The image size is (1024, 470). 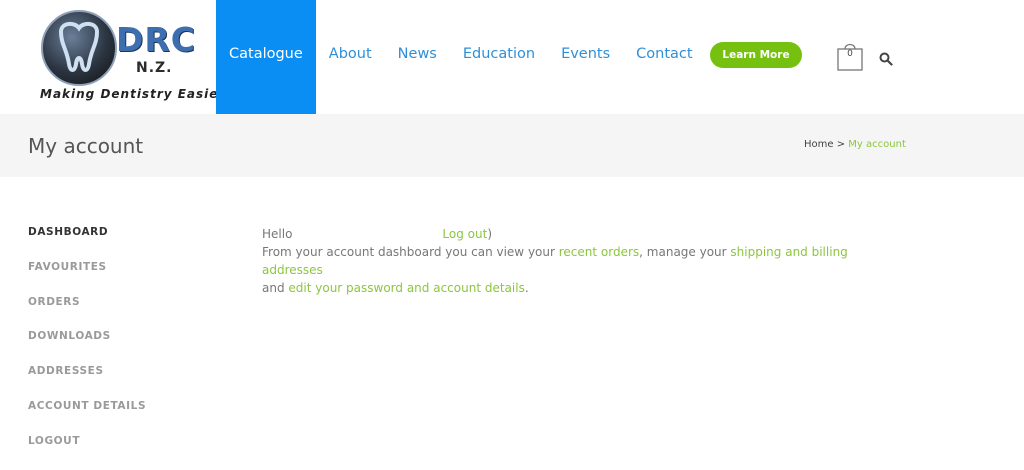 I want to click on nav-news: News, so click(x=417, y=57).